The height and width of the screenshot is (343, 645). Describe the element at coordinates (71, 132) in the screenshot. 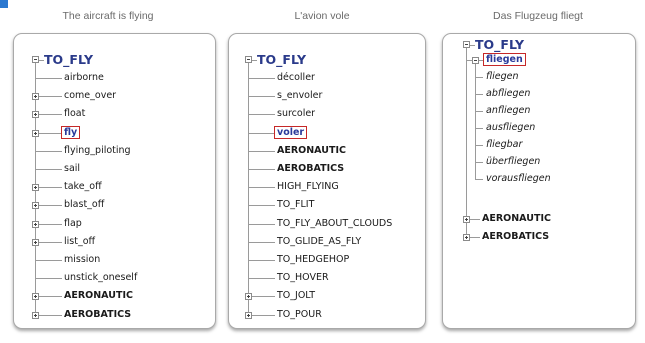

I see `selected-tree-item: fly` at that location.